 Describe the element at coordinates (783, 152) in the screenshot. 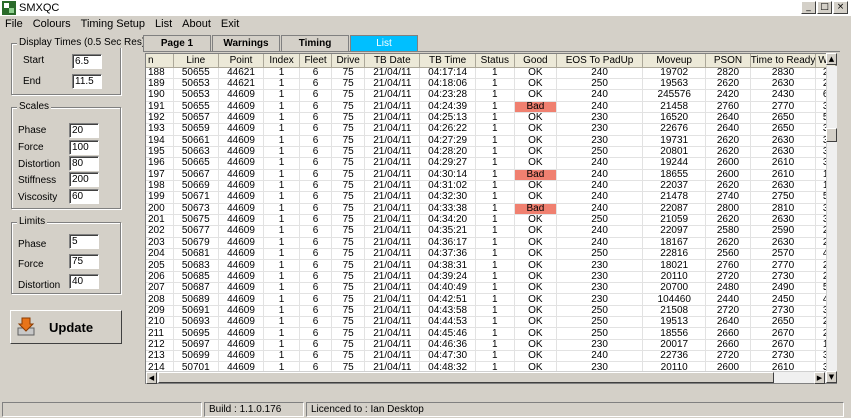

I see `table-cell: 2630` at that location.